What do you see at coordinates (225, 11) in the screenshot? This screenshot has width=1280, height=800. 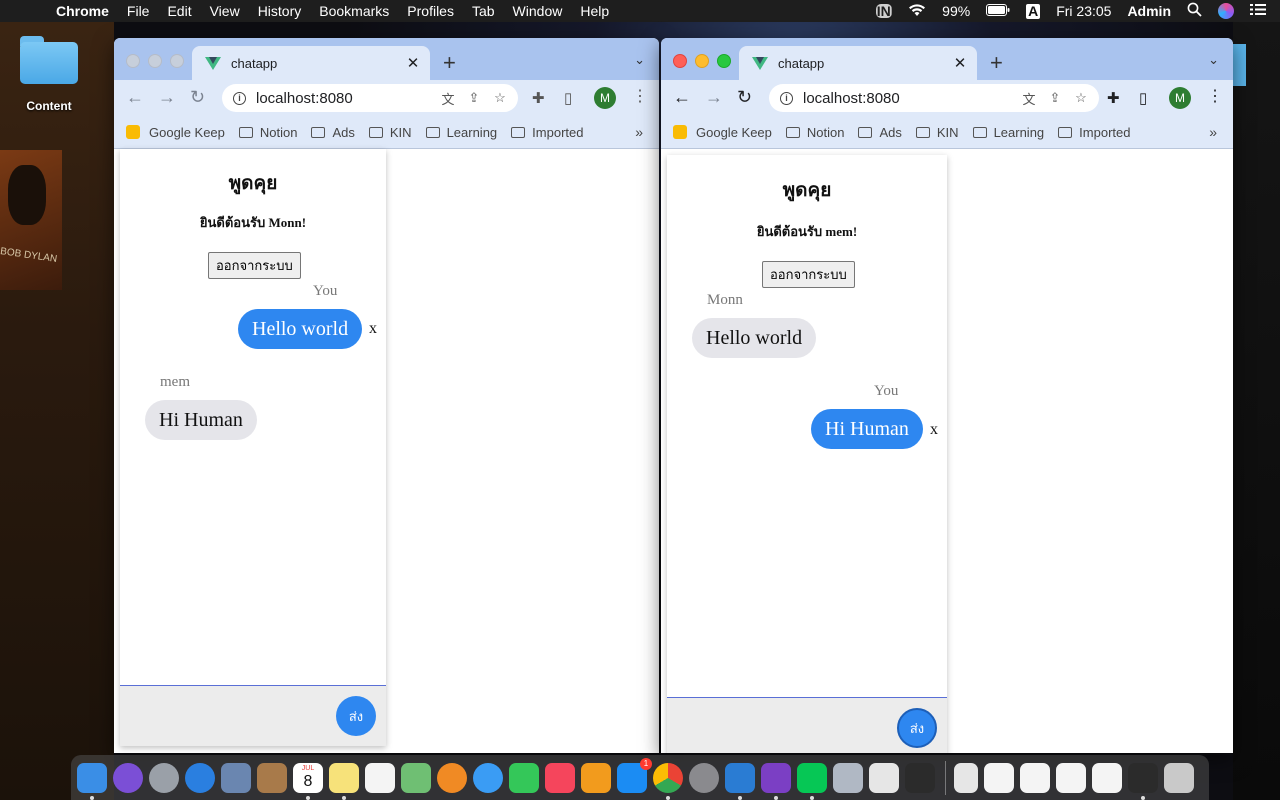 I see `menu-view: View` at bounding box center [225, 11].